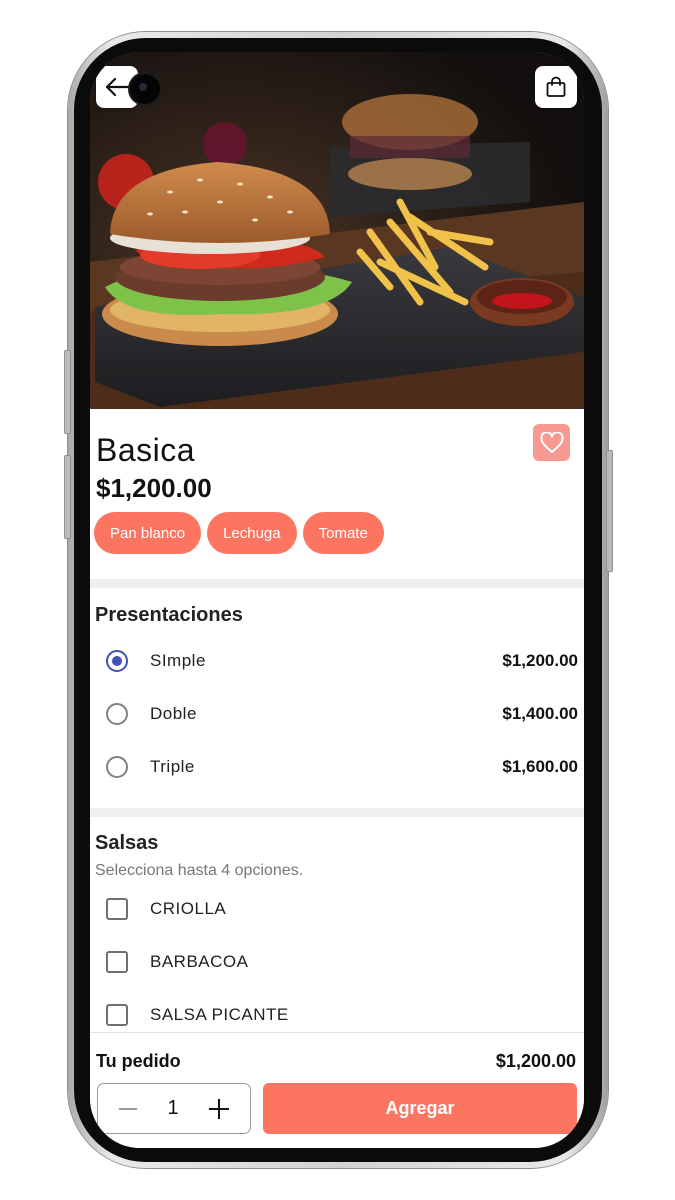 The image size is (675, 1200). I want to click on arrow-left-icon, so click(117, 87).